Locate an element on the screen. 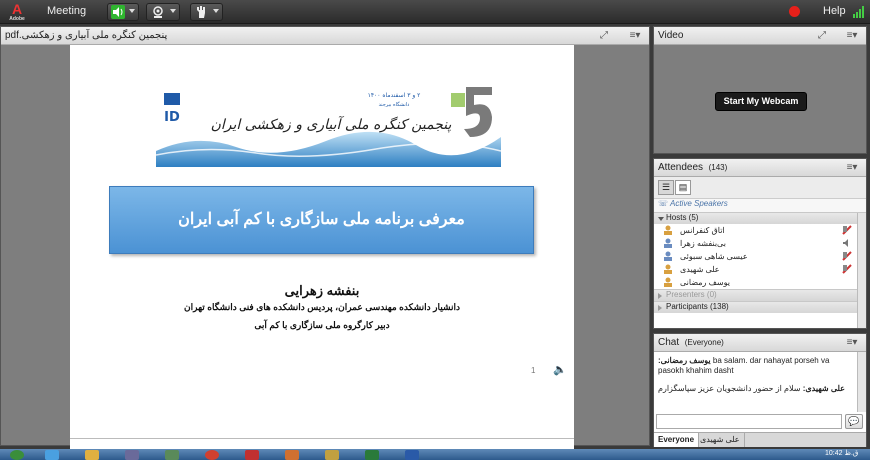  help-menu: Help is located at coordinates (834, 11).